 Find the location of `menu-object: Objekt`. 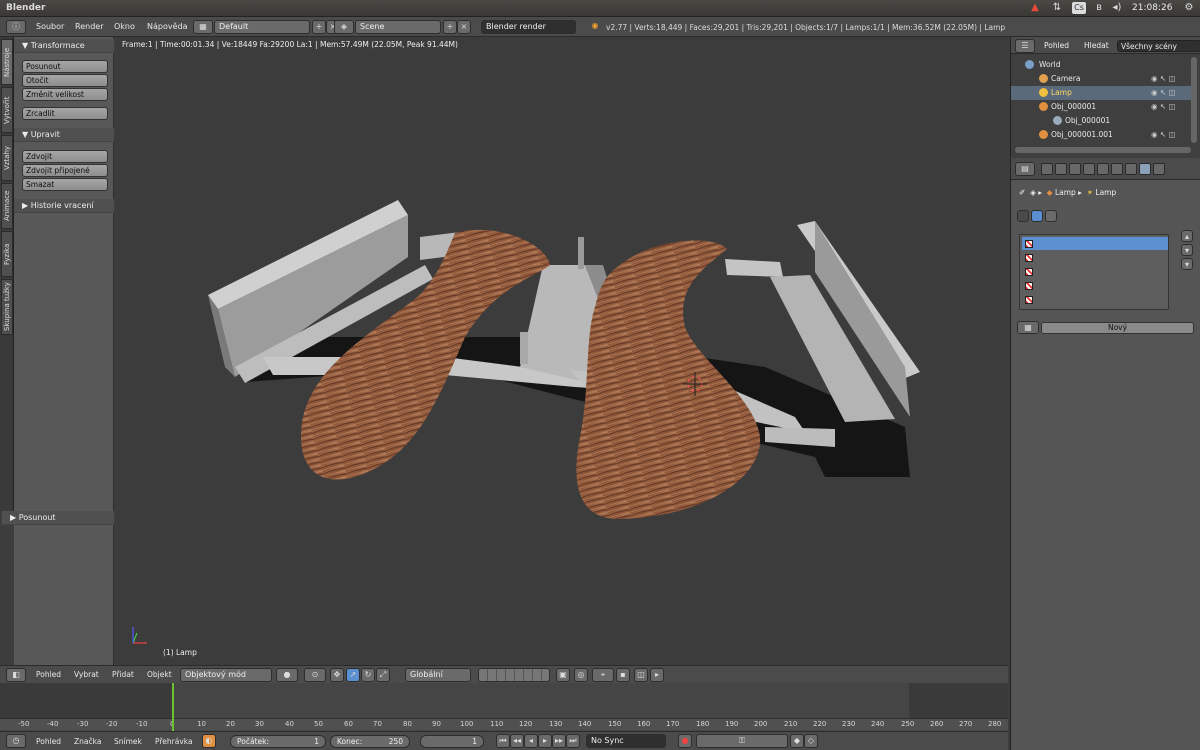

menu-object: Objekt is located at coordinates (159, 674).